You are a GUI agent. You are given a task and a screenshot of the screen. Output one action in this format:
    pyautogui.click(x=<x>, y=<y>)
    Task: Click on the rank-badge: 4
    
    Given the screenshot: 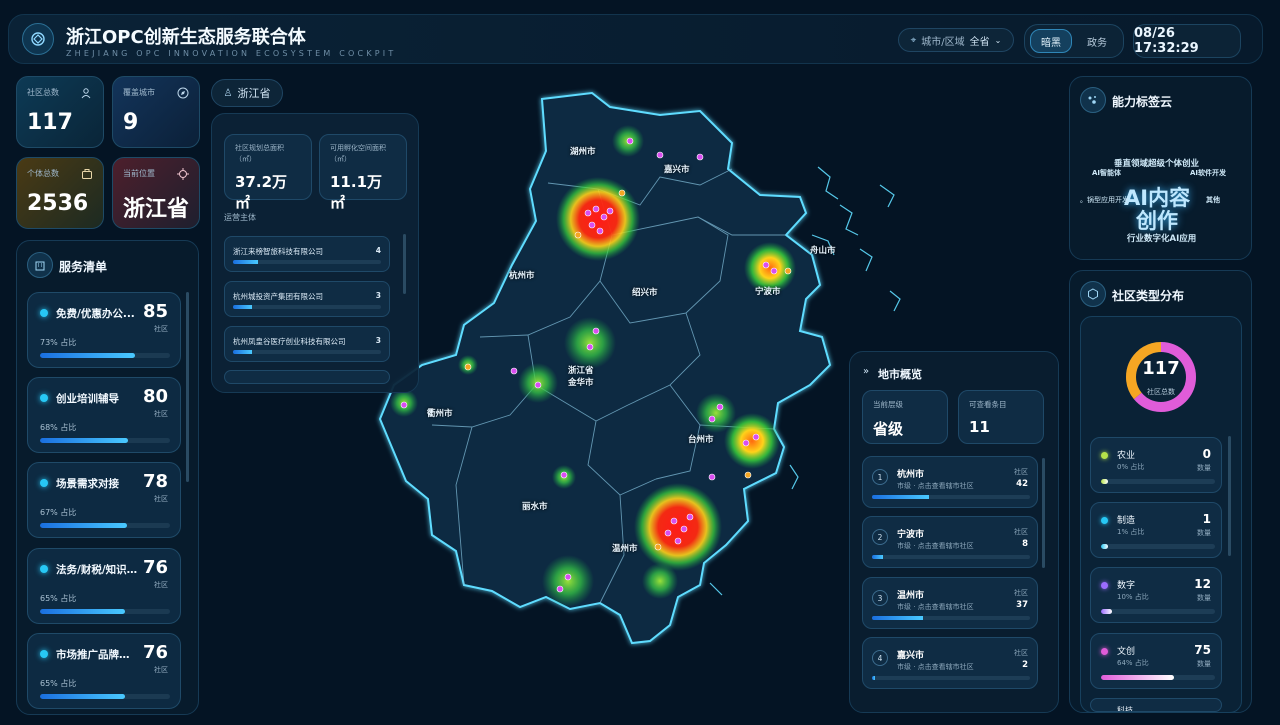 What is the action you would take?
    pyautogui.click(x=880, y=658)
    